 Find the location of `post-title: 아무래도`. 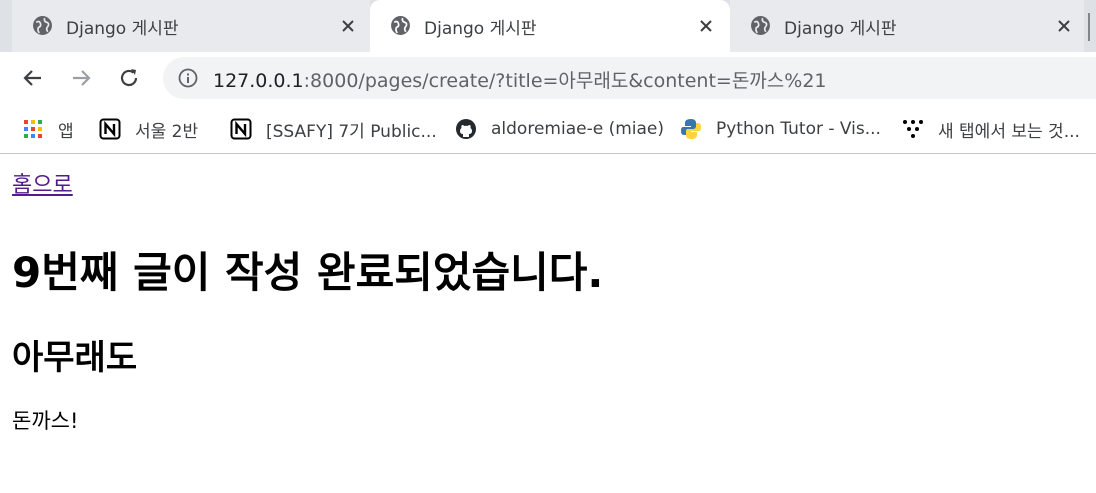

post-title: 아무래도 is located at coordinates (75, 358).